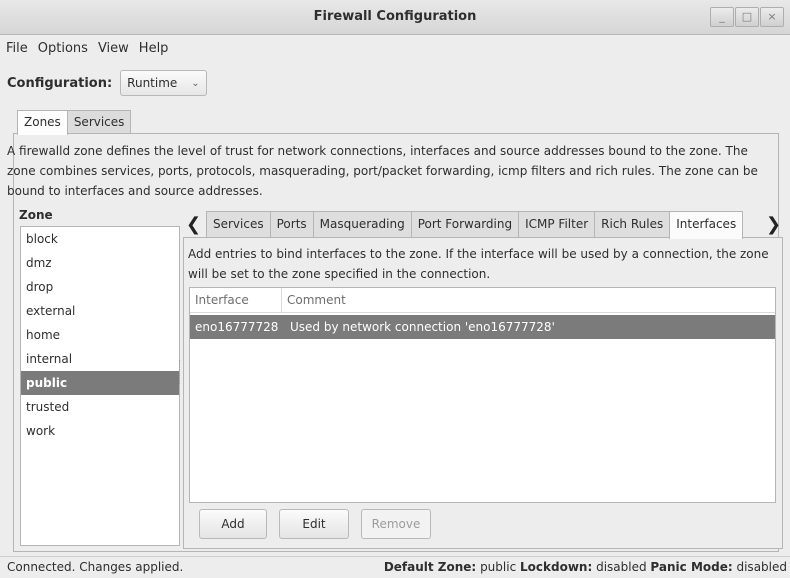  Describe the element at coordinates (100, 287) in the screenshot. I see `zone-item-drop: drop` at that location.